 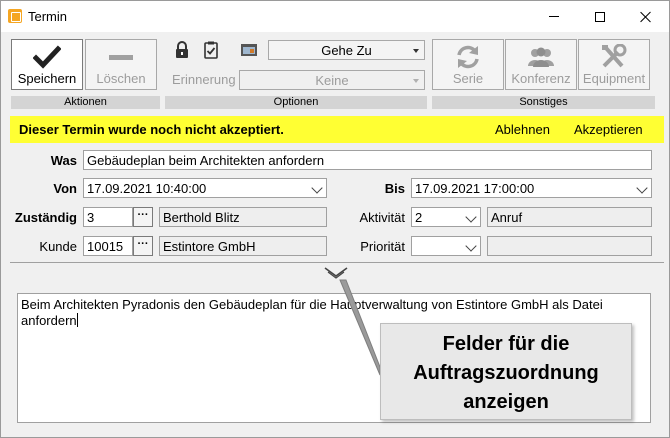 I want to click on equipment-button: Equipment, so click(x=614, y=64).